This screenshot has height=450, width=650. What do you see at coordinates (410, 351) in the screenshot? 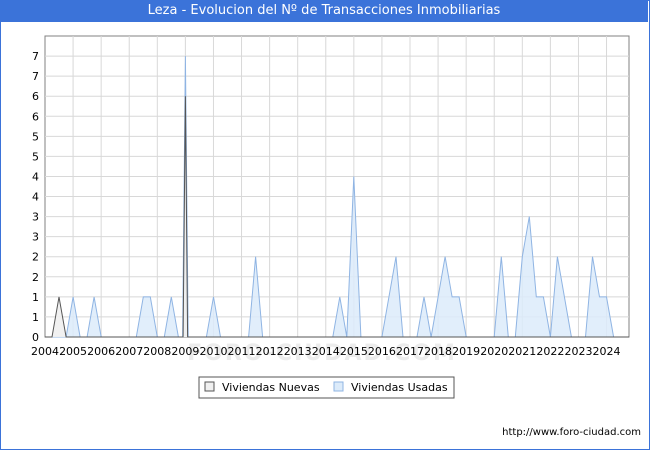
I see `x-tick-label: 2017` at bounding box center [410, 351].